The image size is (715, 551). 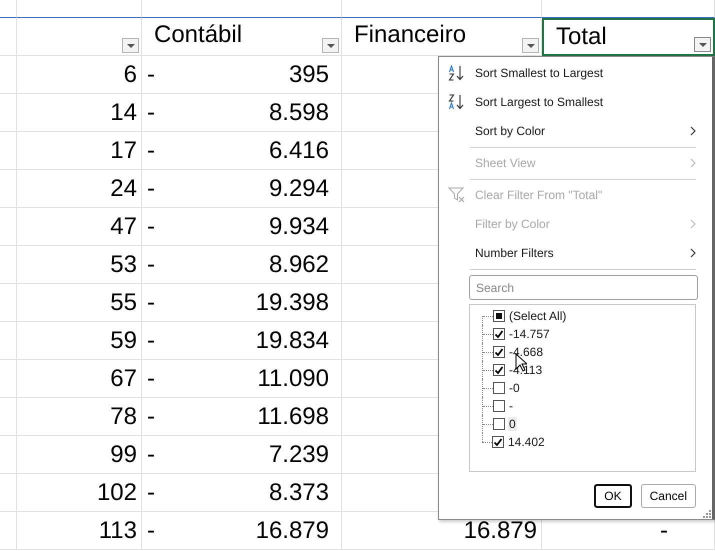 What do you see at coordinates (457, 194) in the screenshot?
I see `clear-filter-icon` at bounding box center [457, 194].